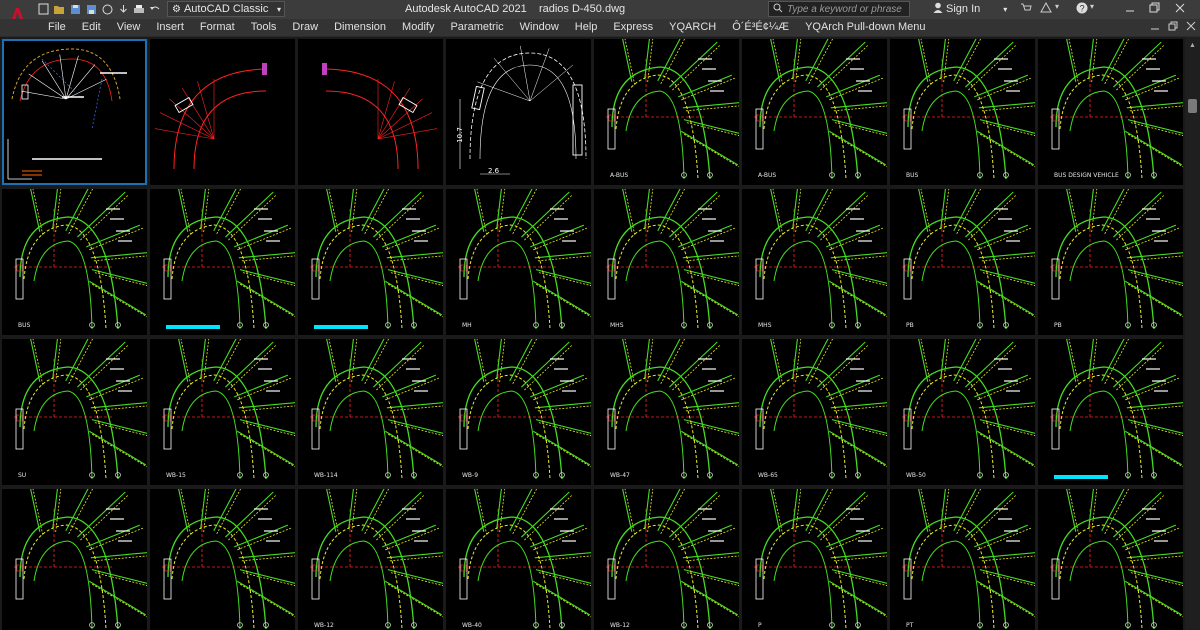  Describe the element at coordinates (170, 27) in the screenshot. I see `menu-insert: Insert` at that location.